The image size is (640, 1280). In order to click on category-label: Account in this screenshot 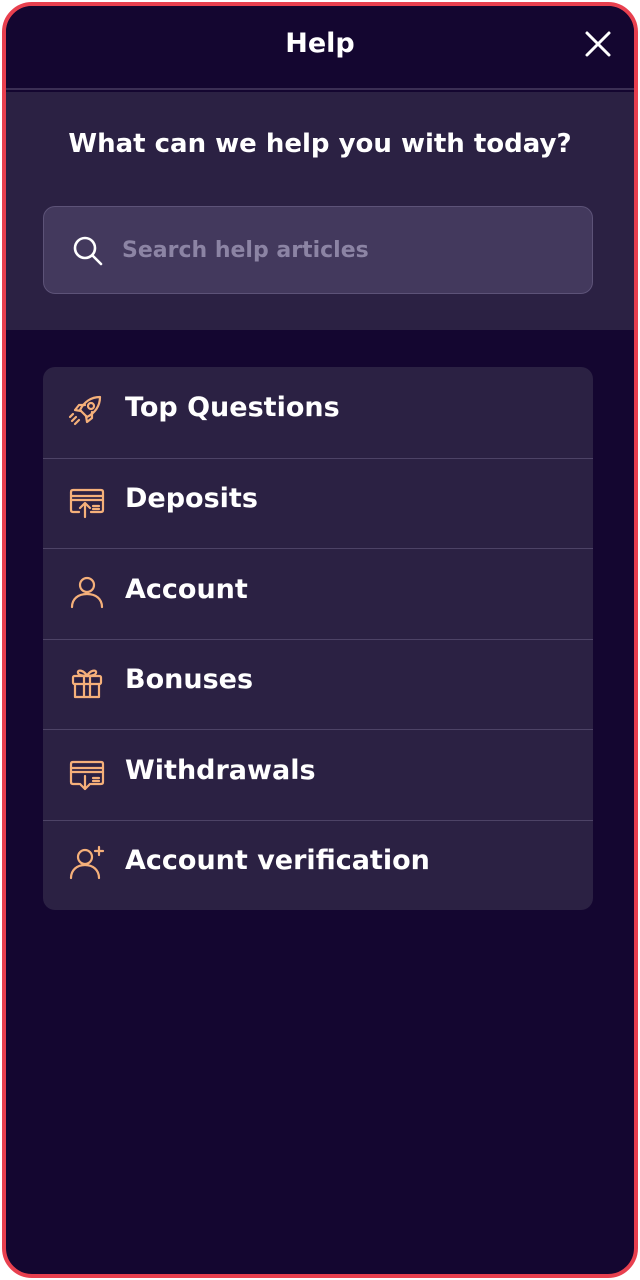, I will do `click(186, 589)`.